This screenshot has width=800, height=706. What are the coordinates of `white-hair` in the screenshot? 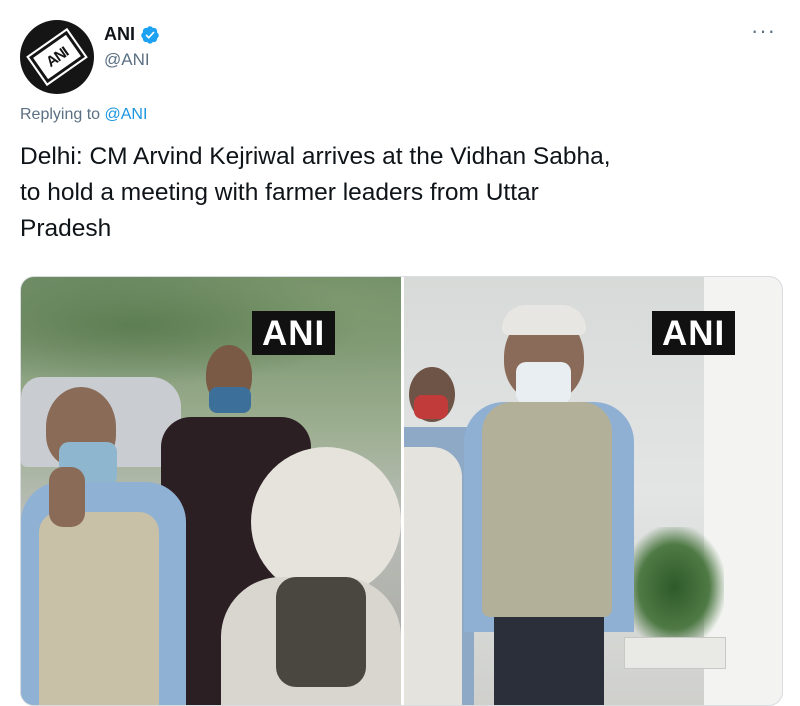 It's located at (544, 320).